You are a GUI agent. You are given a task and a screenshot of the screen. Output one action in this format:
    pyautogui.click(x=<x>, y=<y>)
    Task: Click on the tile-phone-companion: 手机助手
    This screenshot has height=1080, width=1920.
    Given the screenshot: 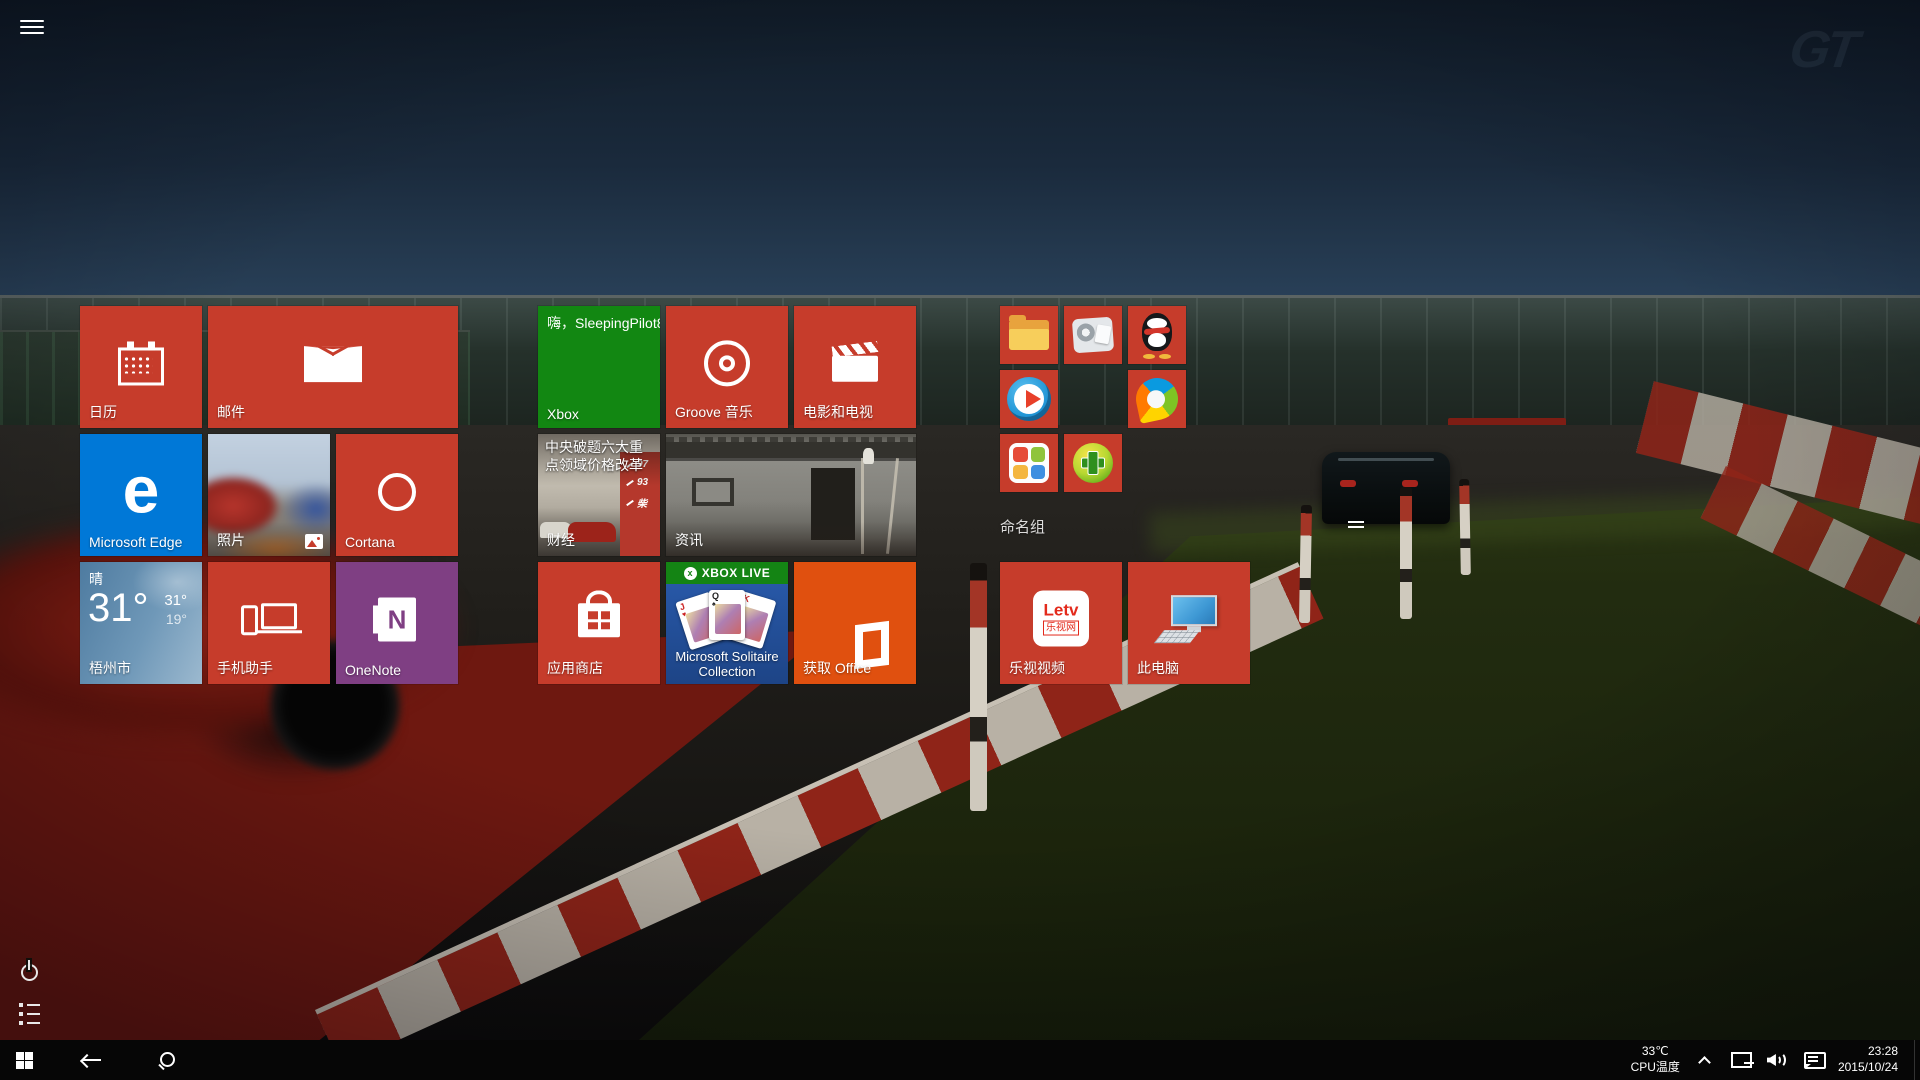 What is the action you would take?
    pyautogui.click(x=269, y=623)
    